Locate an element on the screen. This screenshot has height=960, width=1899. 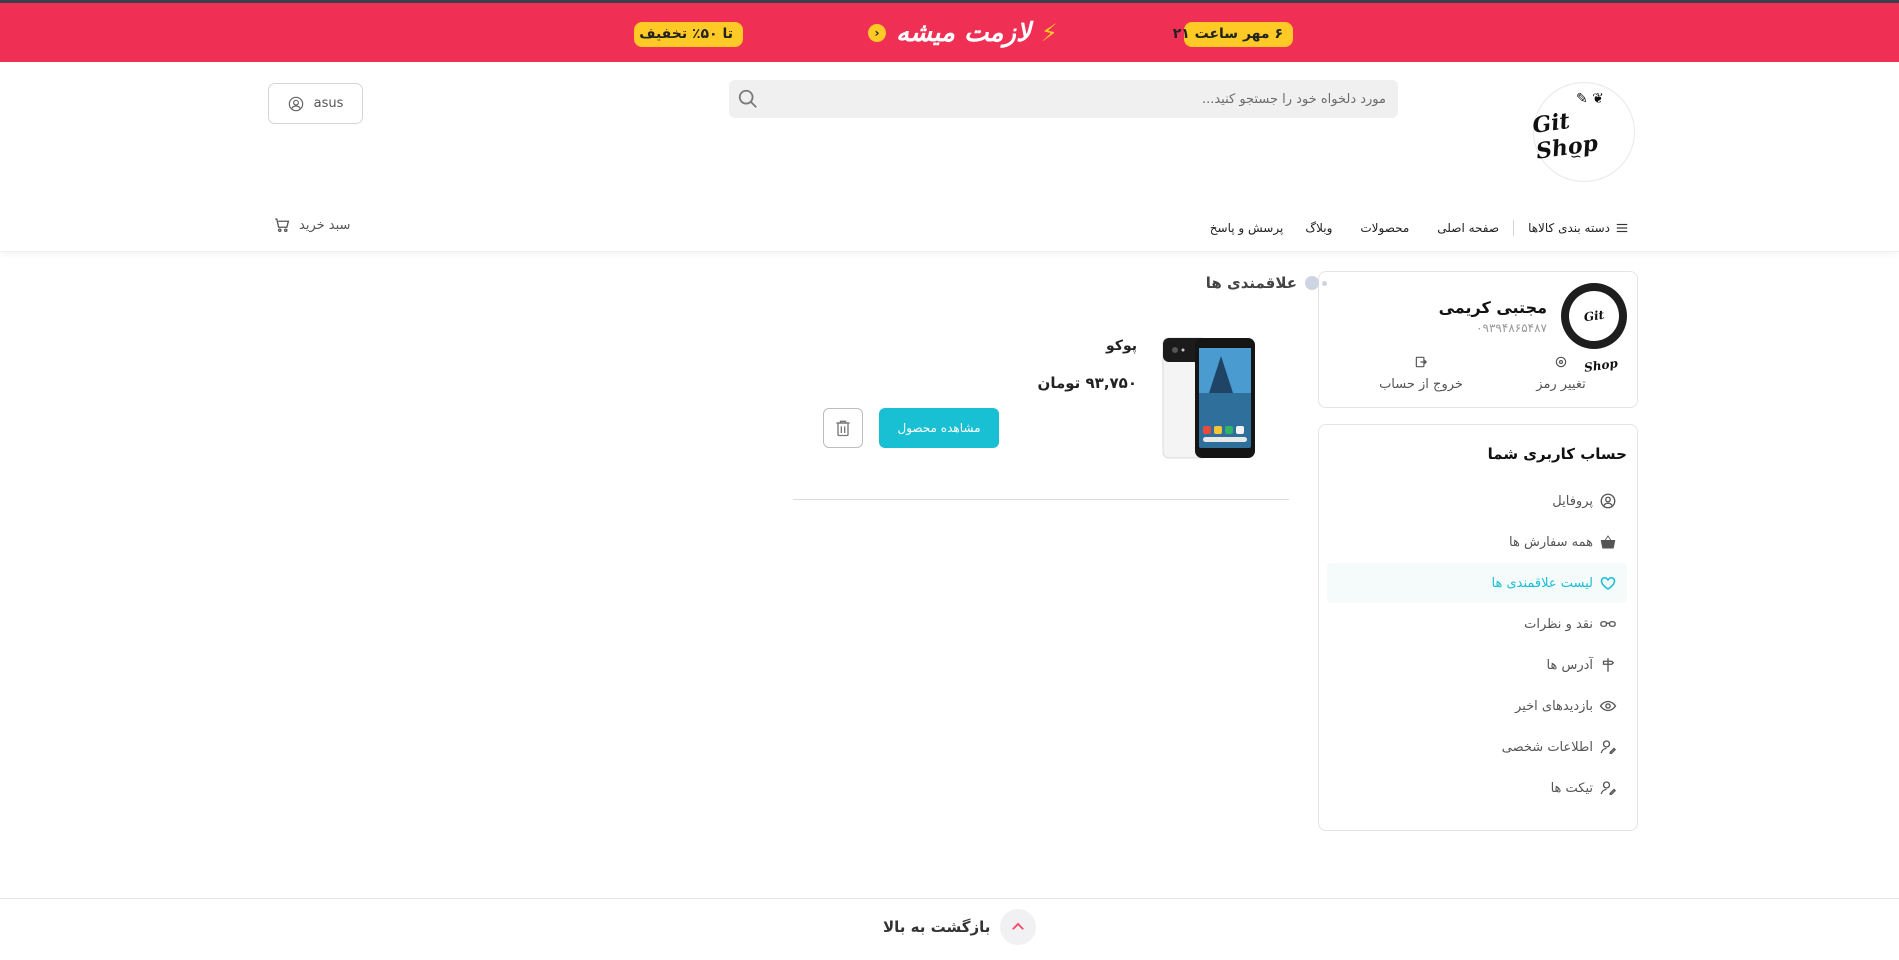
product-price: ۹۳,۷۵۰ تومان is located at coordinates (1087, 383).